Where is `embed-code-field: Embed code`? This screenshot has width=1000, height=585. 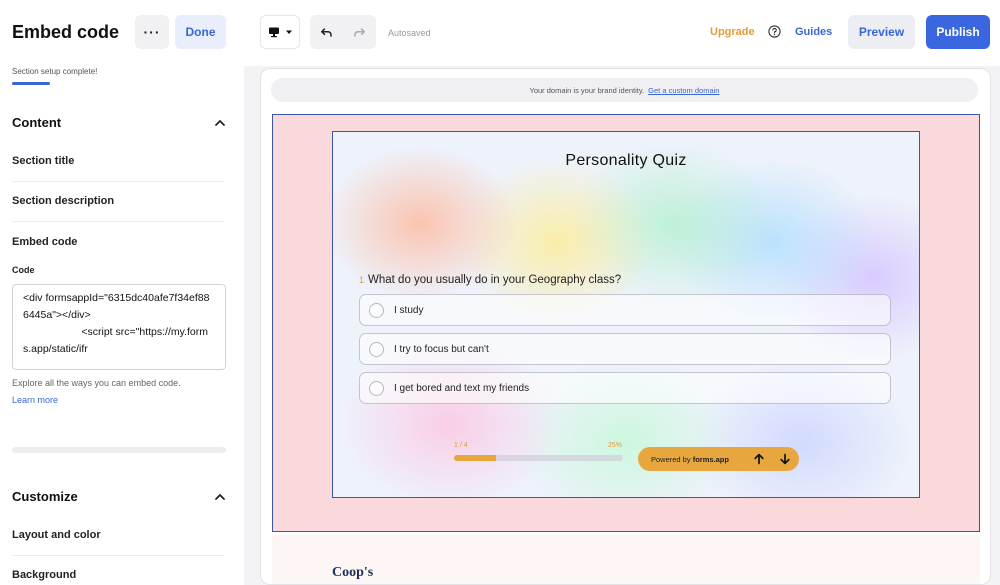 embed-code-field: Embed code is located at coordinates (45, 242).